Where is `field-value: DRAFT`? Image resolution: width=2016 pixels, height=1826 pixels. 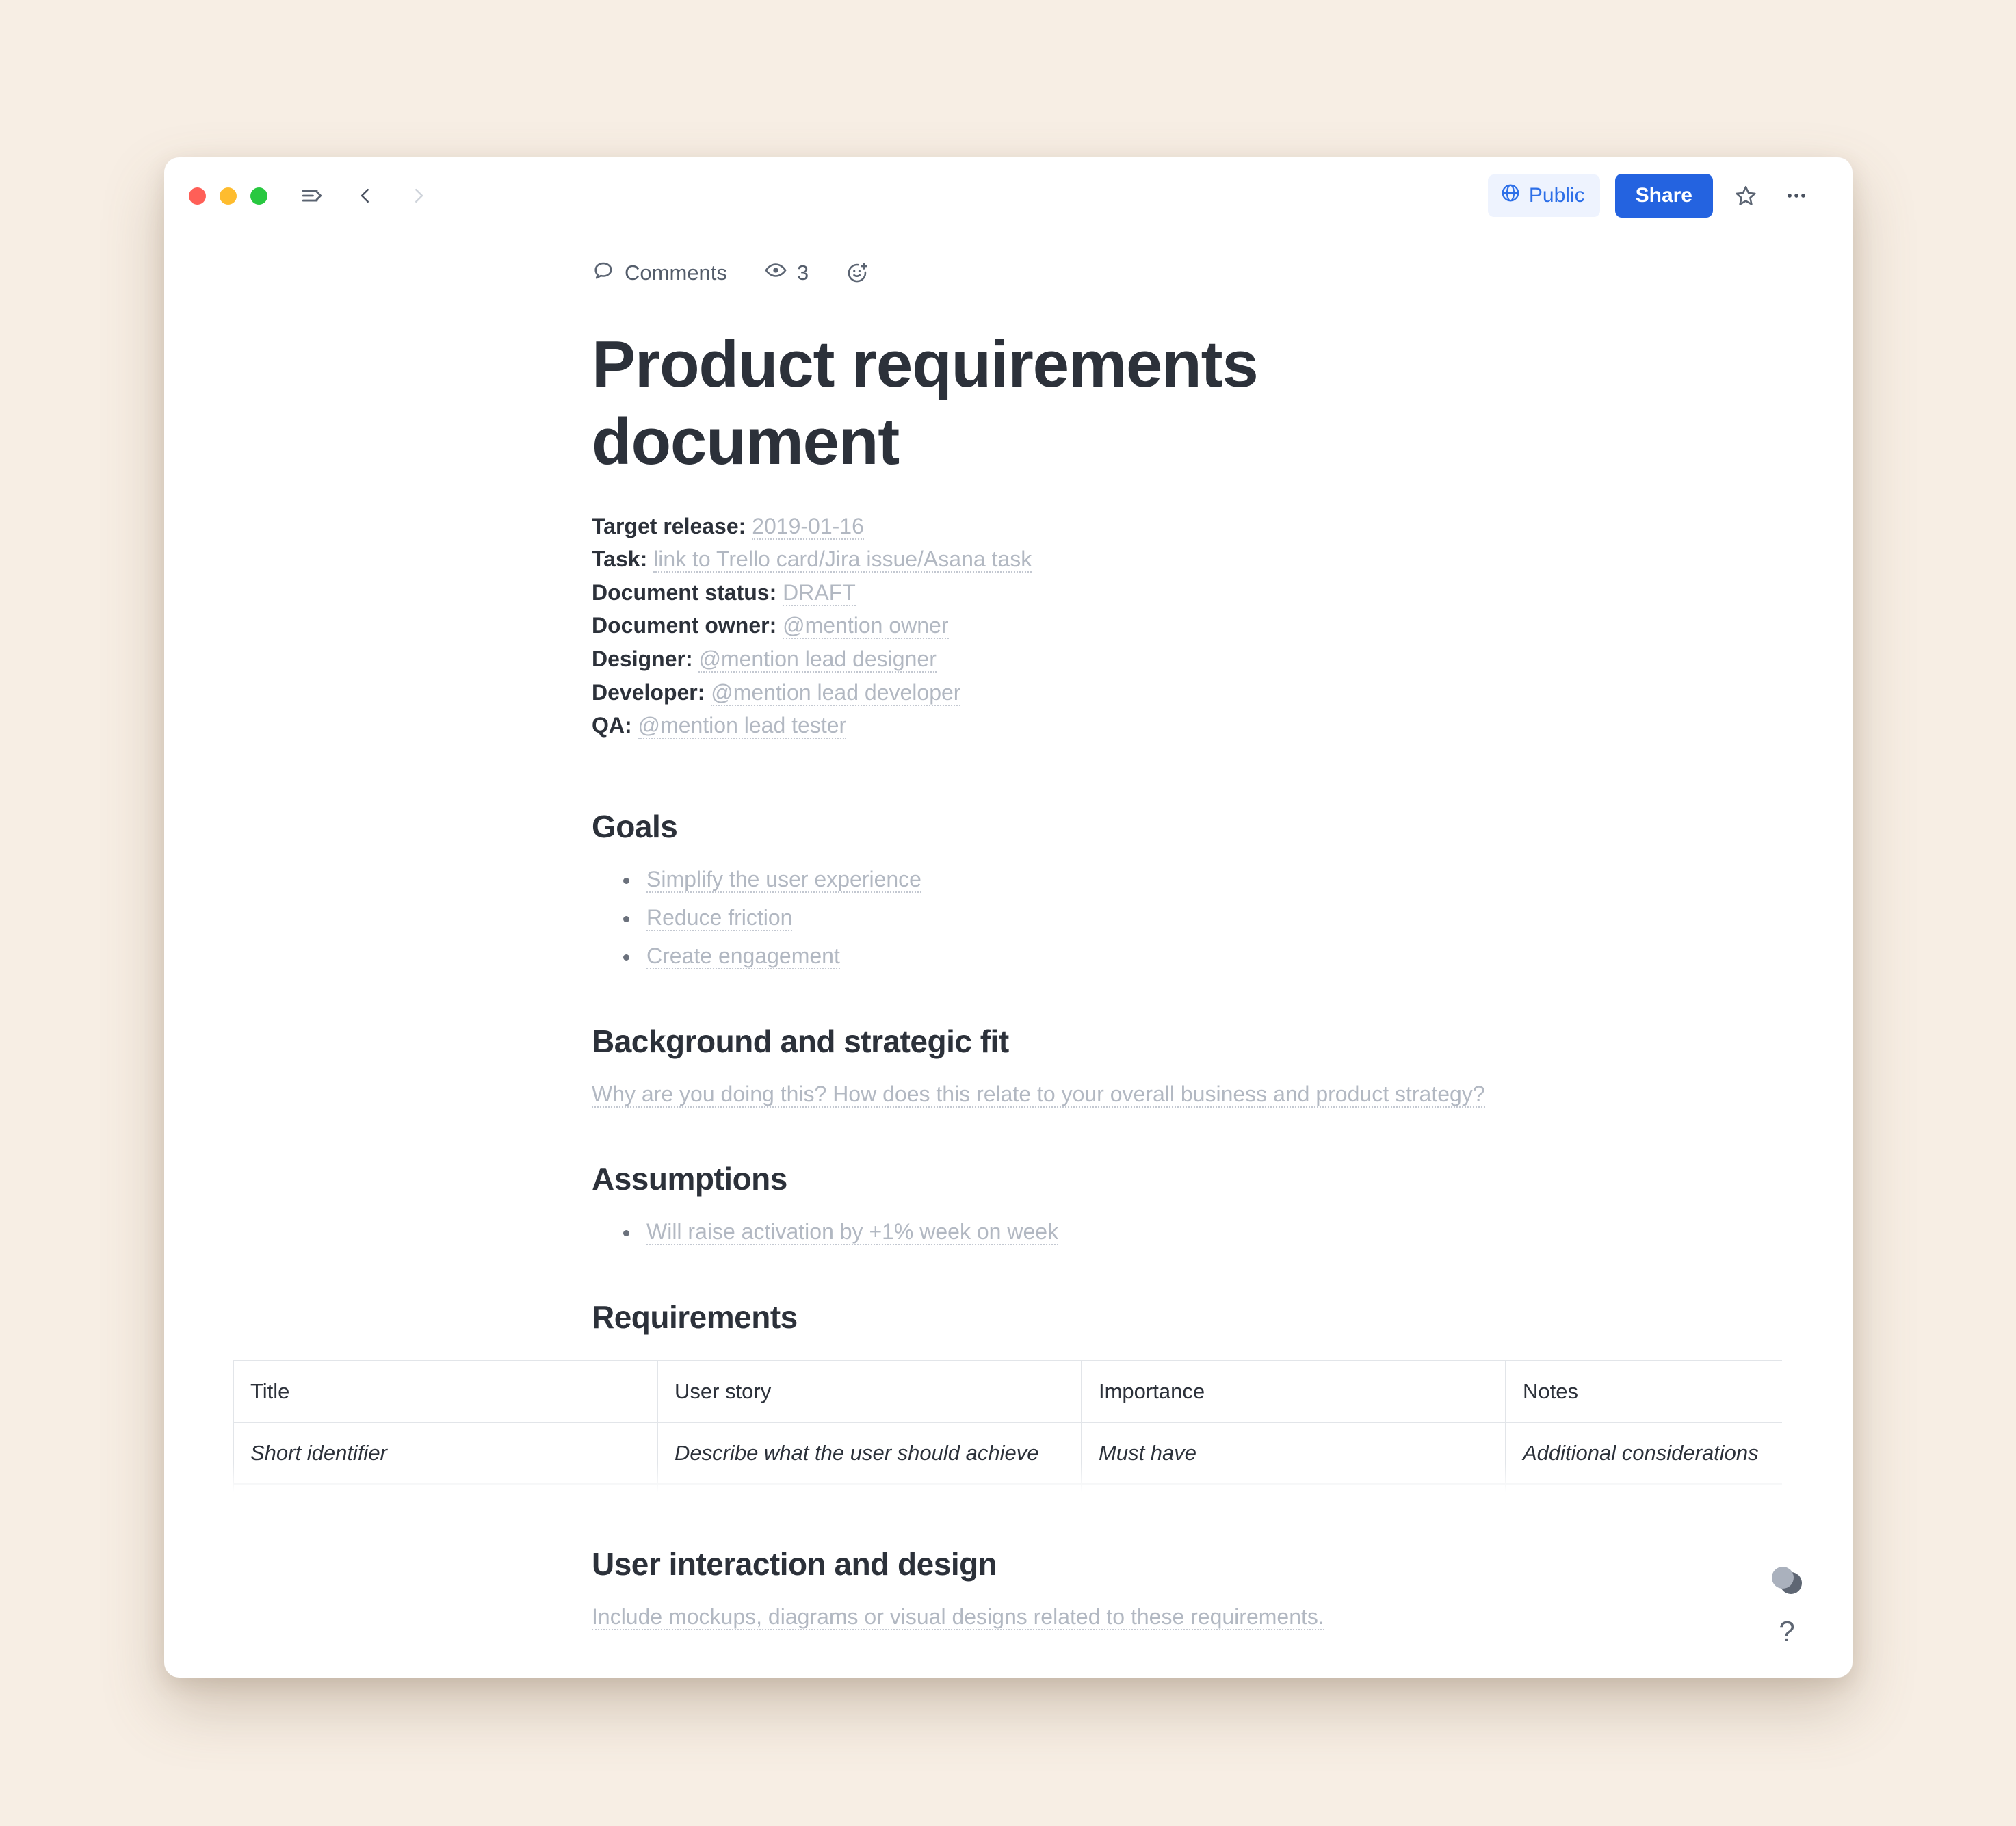 field-value: DRAFT is located at coordinates (819, 592).